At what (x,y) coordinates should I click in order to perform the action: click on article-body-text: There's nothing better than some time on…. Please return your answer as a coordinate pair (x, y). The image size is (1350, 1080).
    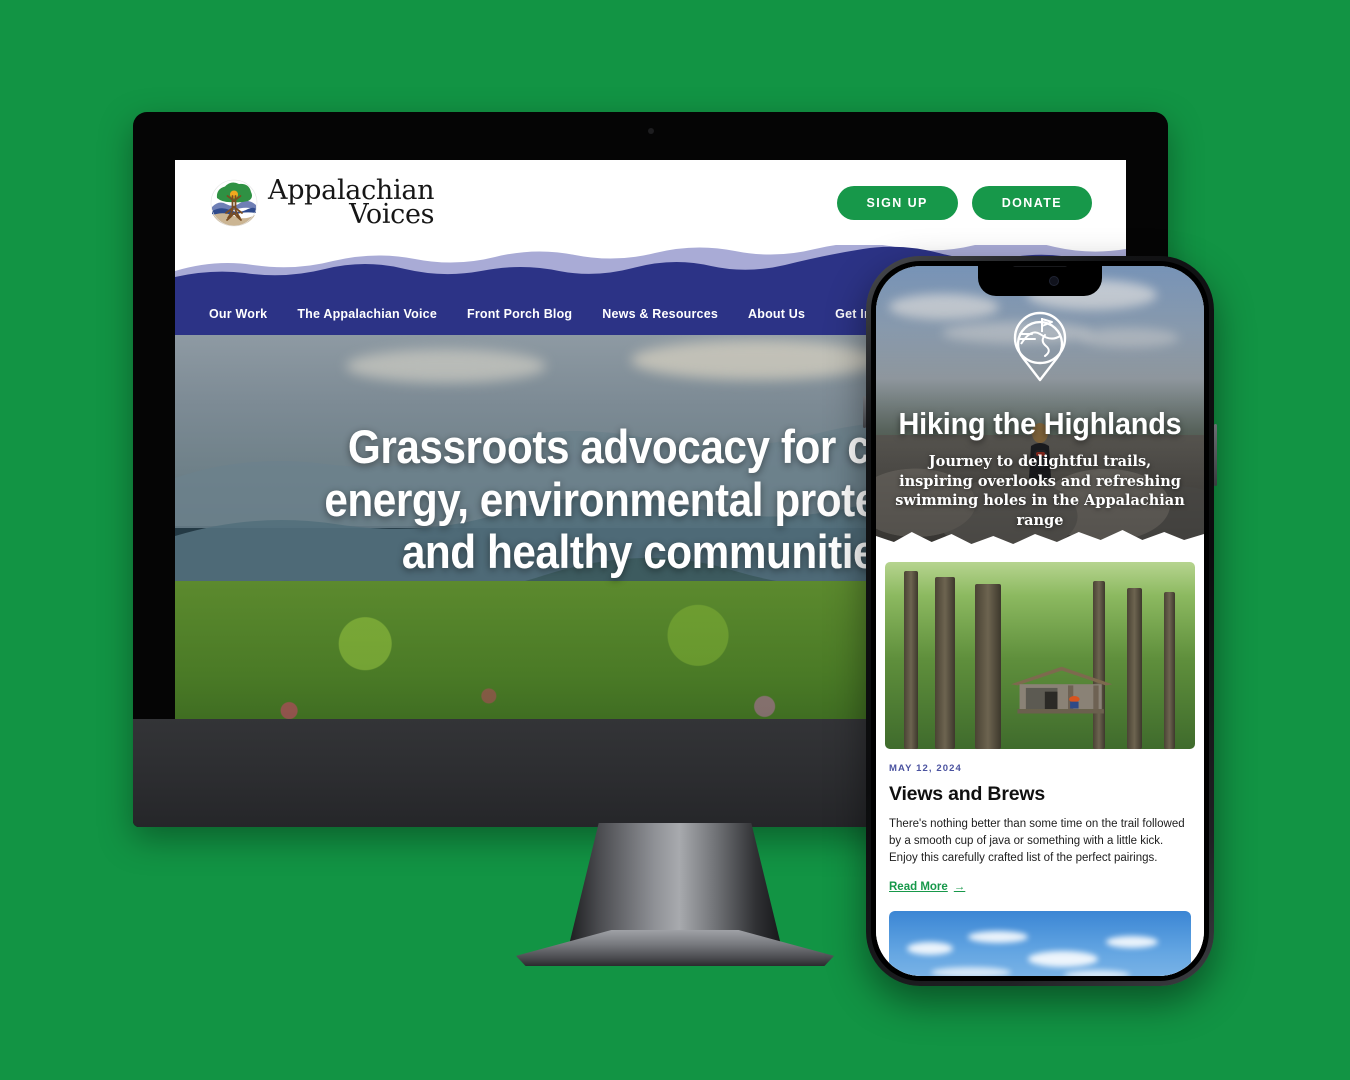
    Looking at the image, I should click on (1037, 841).